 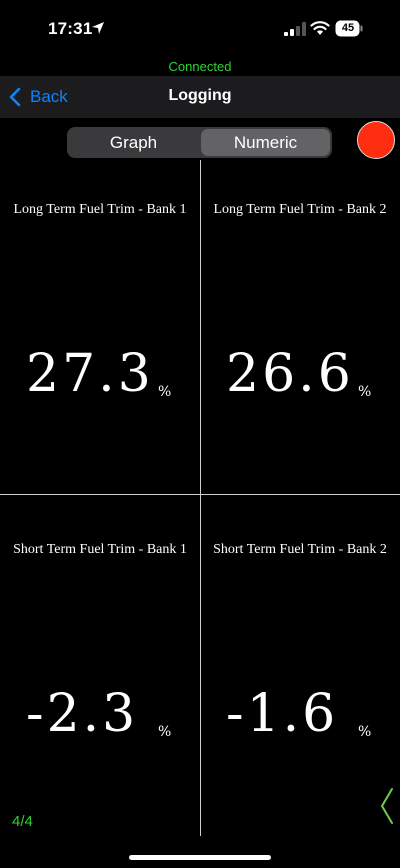 I want to click on cellular-signal-icon, so click(x=295, y=29).